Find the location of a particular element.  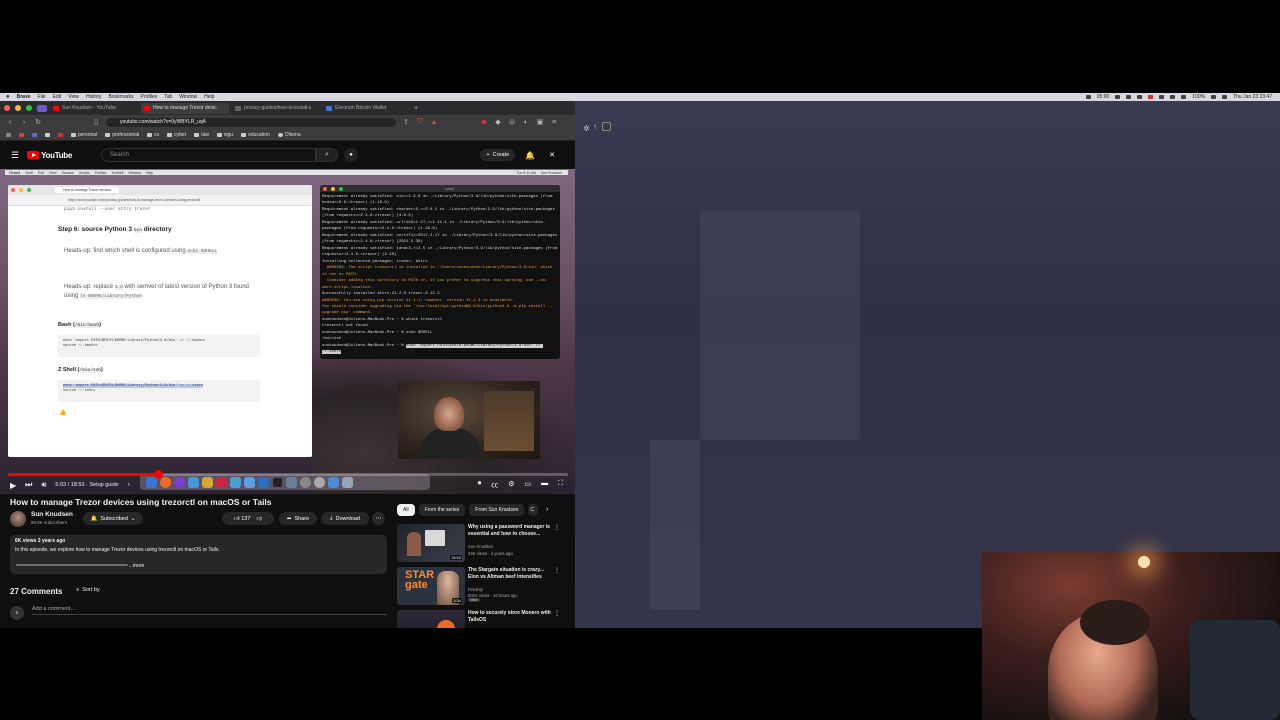

back-icon: ‹ is located at coordinates (10, 122).